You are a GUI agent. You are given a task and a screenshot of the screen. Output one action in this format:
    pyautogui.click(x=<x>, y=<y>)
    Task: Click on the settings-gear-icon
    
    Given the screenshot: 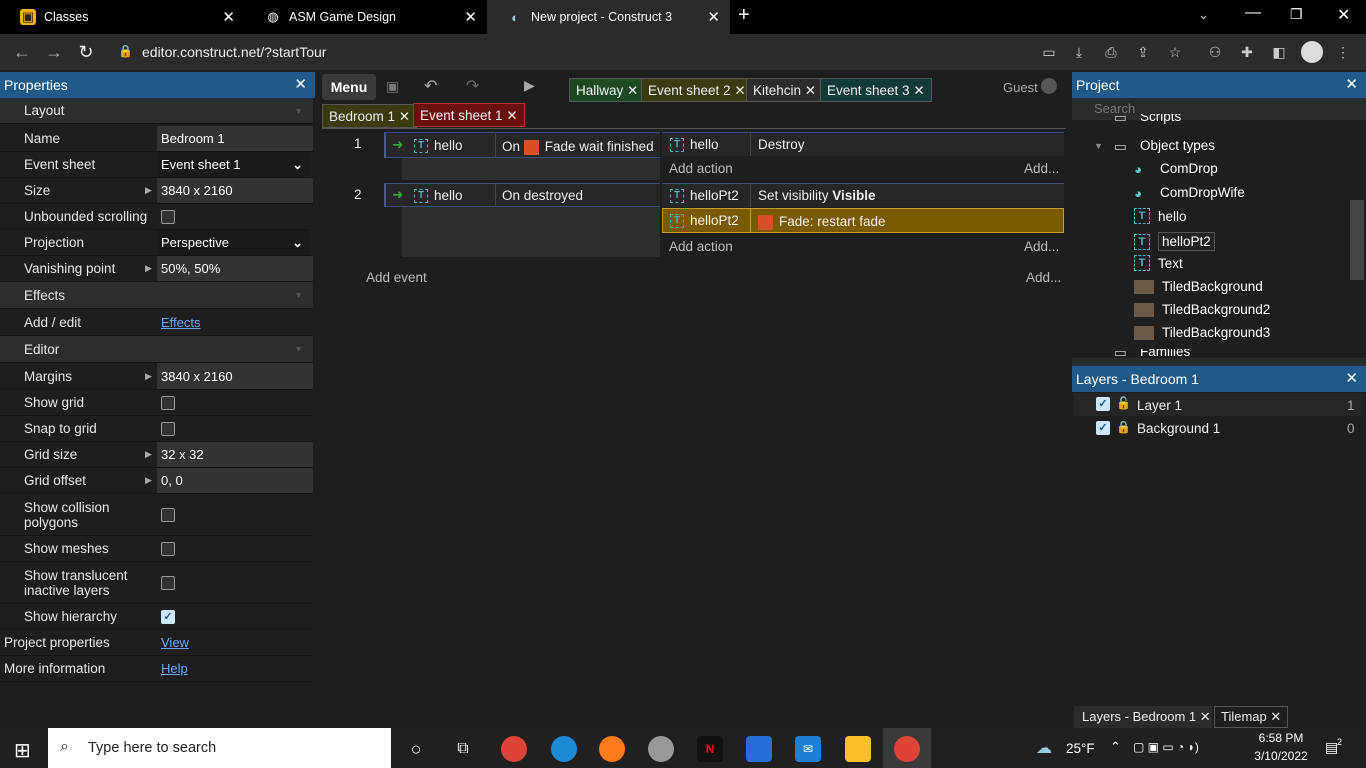 What is the action you would take?
    pyautogui.click(x=661, y=749)
    